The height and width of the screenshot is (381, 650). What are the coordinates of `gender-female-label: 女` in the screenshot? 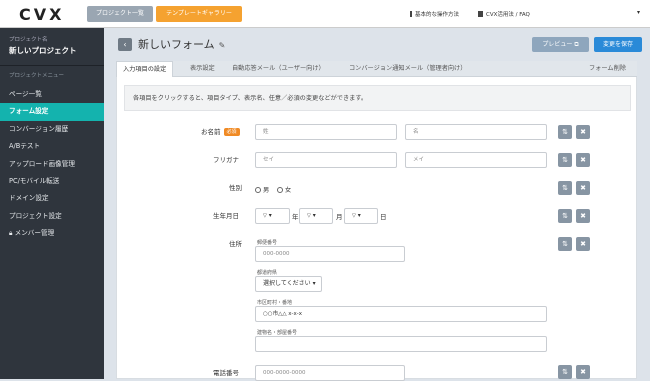 It's located at (288, 190).